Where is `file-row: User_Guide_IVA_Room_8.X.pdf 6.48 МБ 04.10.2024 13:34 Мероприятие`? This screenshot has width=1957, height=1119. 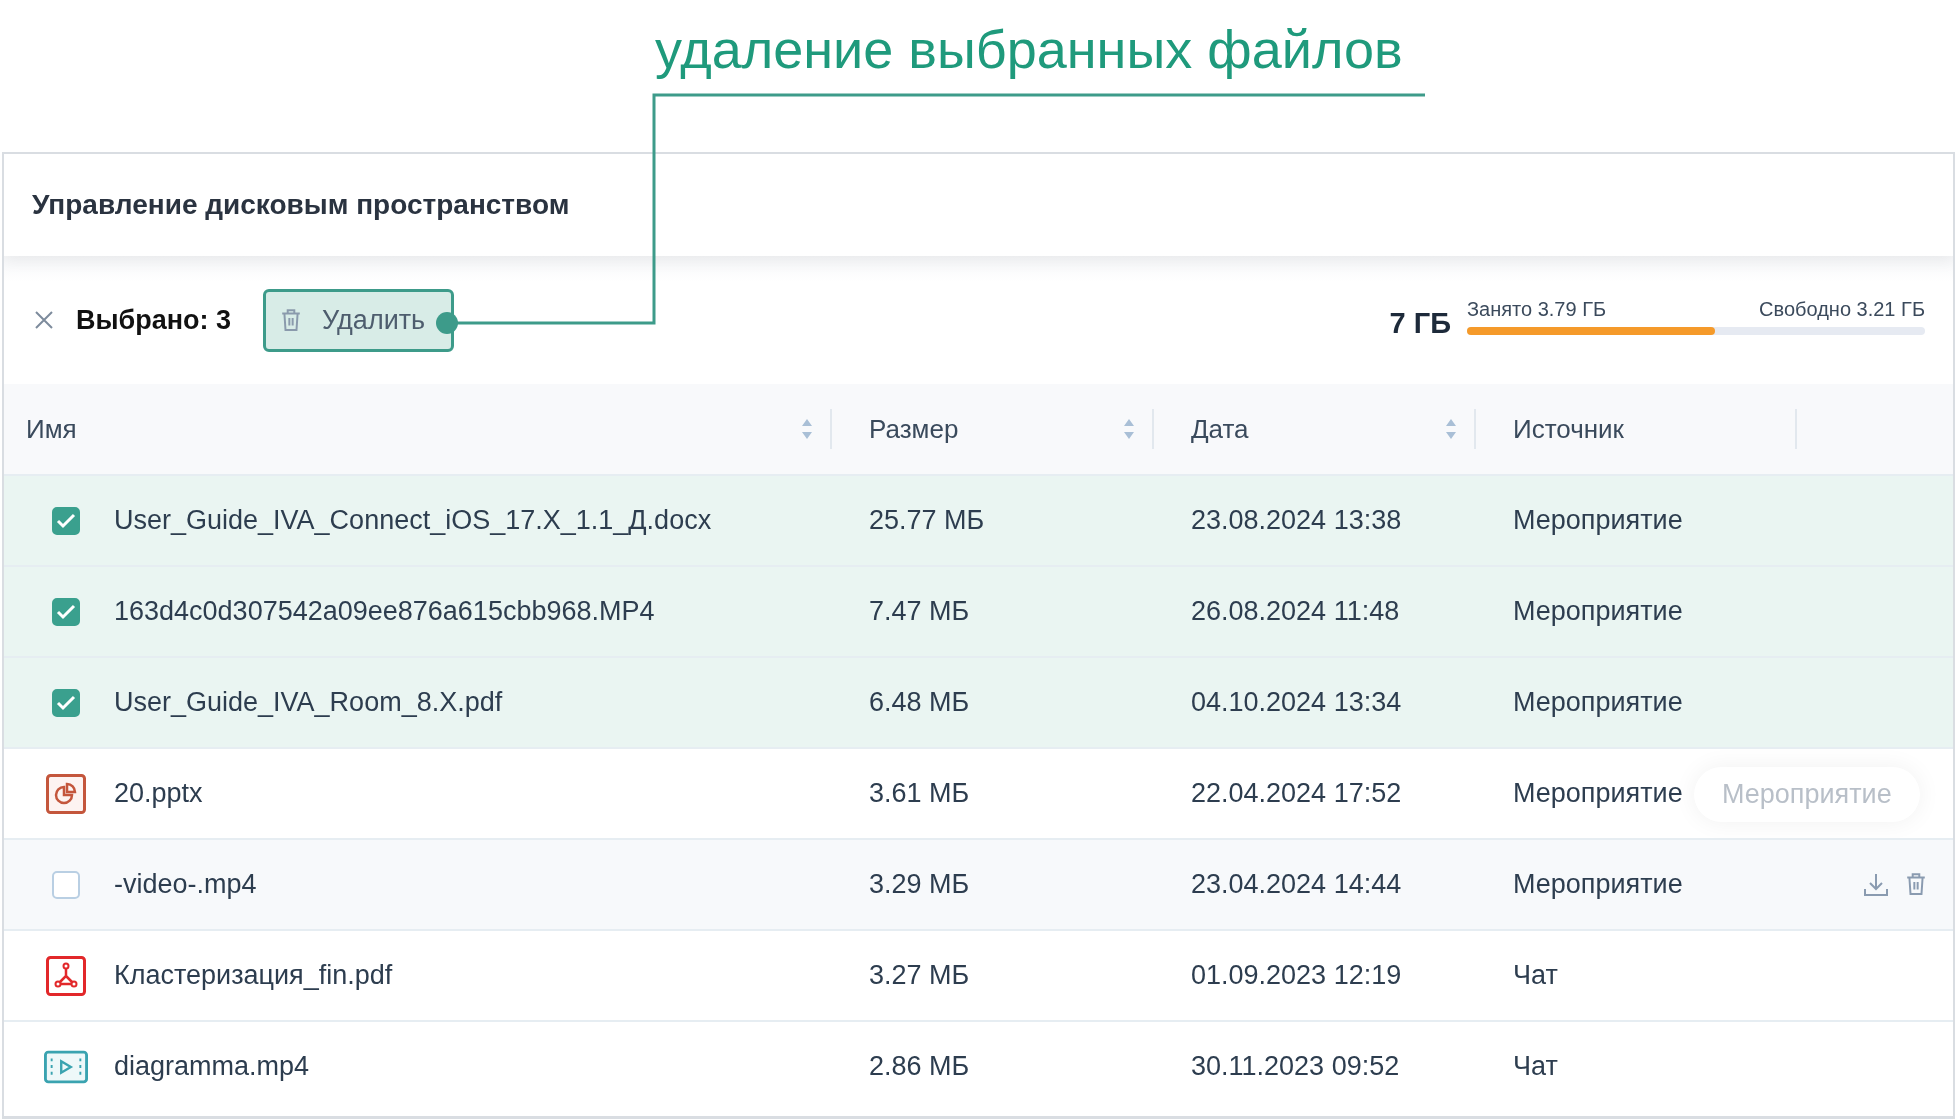
file-row: User_Guide_IVA_Room_8.X.pdf 6.48 МБ 04.10.2024 13:34 Мероприятие is located at coordinates (978, 701).